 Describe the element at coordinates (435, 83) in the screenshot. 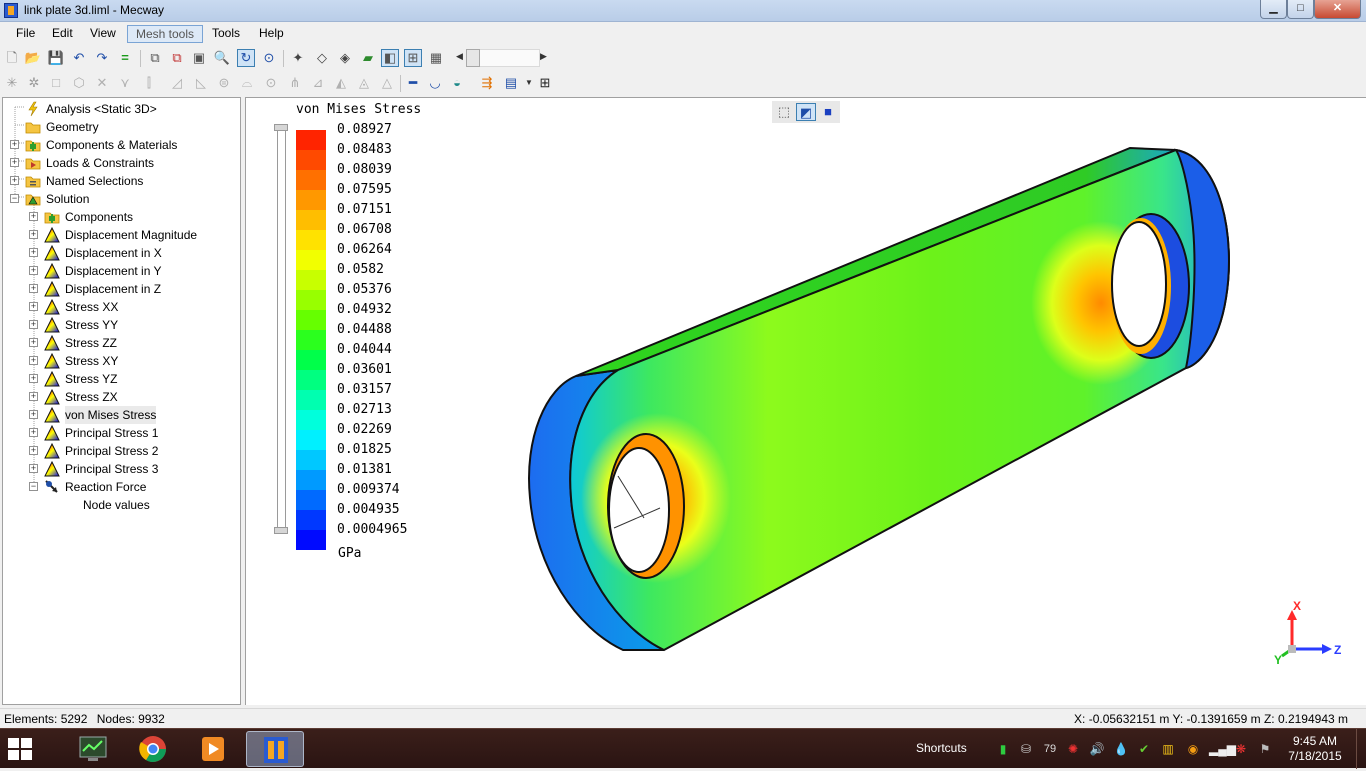

I see `curve-element-icon: ◡` at that location.